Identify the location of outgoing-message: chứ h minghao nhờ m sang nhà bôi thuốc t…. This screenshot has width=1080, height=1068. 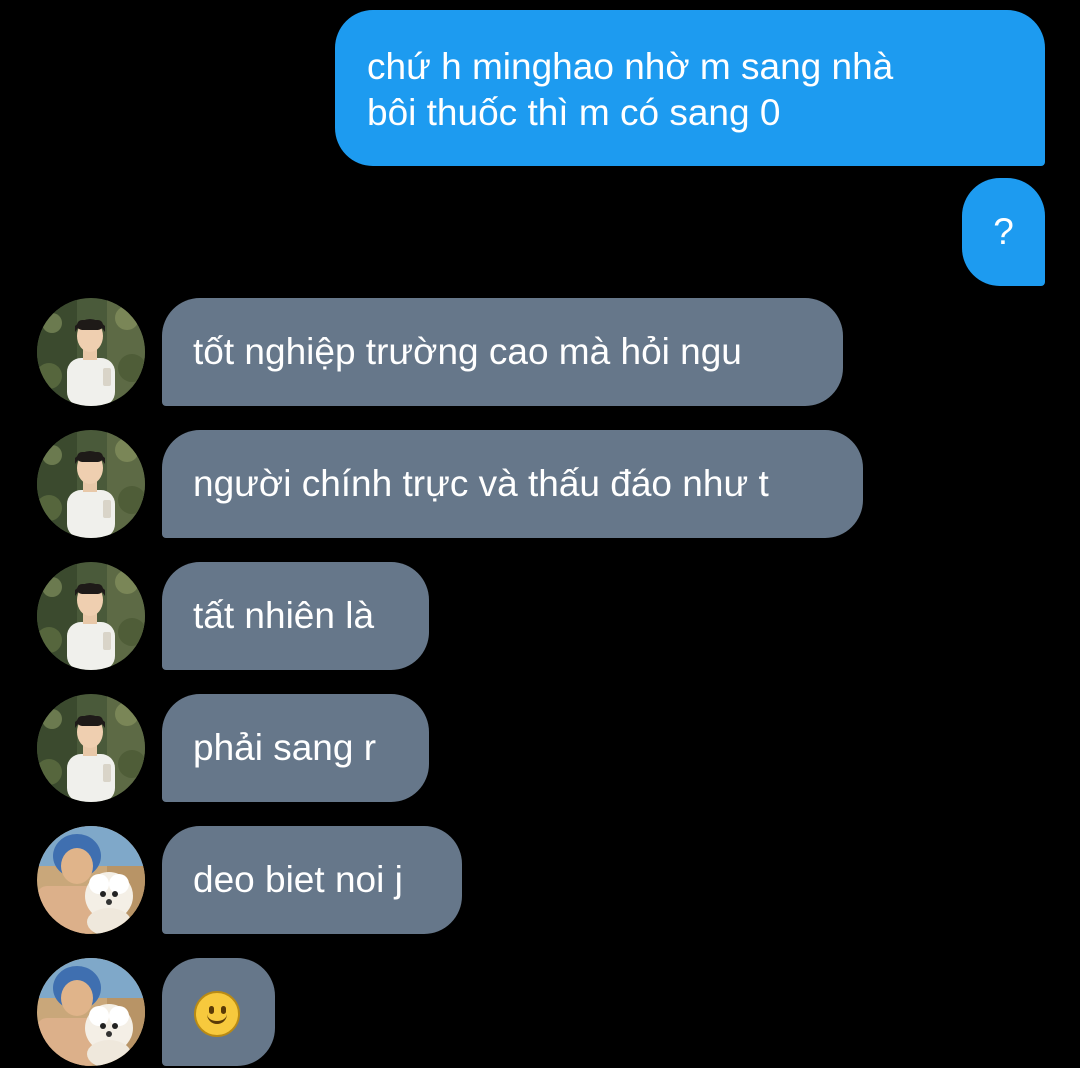
(690, 88).